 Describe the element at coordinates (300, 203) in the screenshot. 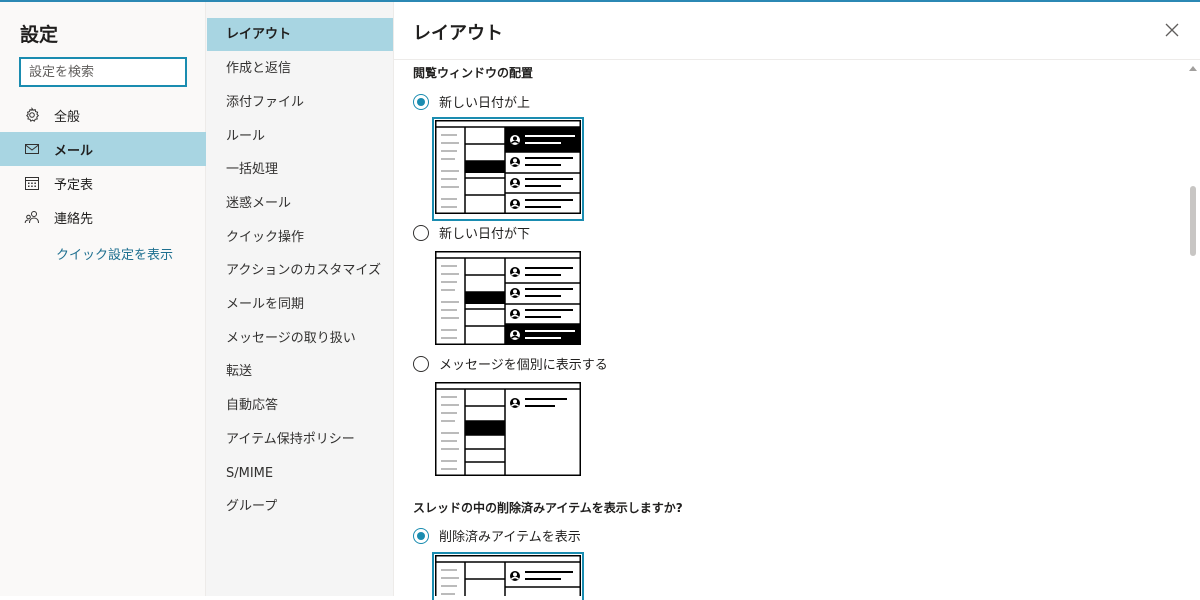

I see `mail-nav-item: 迷惑メール` at that location.